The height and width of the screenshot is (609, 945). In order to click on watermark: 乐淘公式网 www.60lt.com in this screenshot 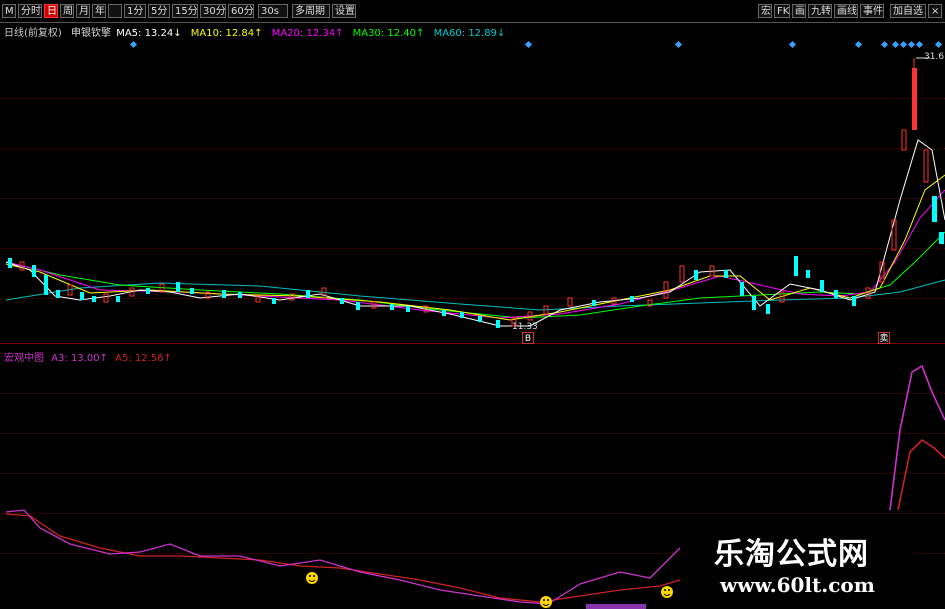, I will do `click(799, 564)`.